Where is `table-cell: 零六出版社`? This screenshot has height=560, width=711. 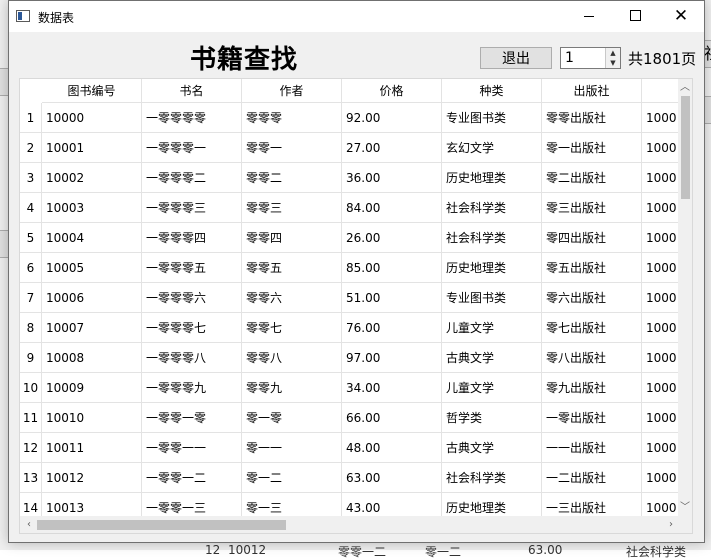 table-cell: 零六出版社 is located at coordinates (592, 298).